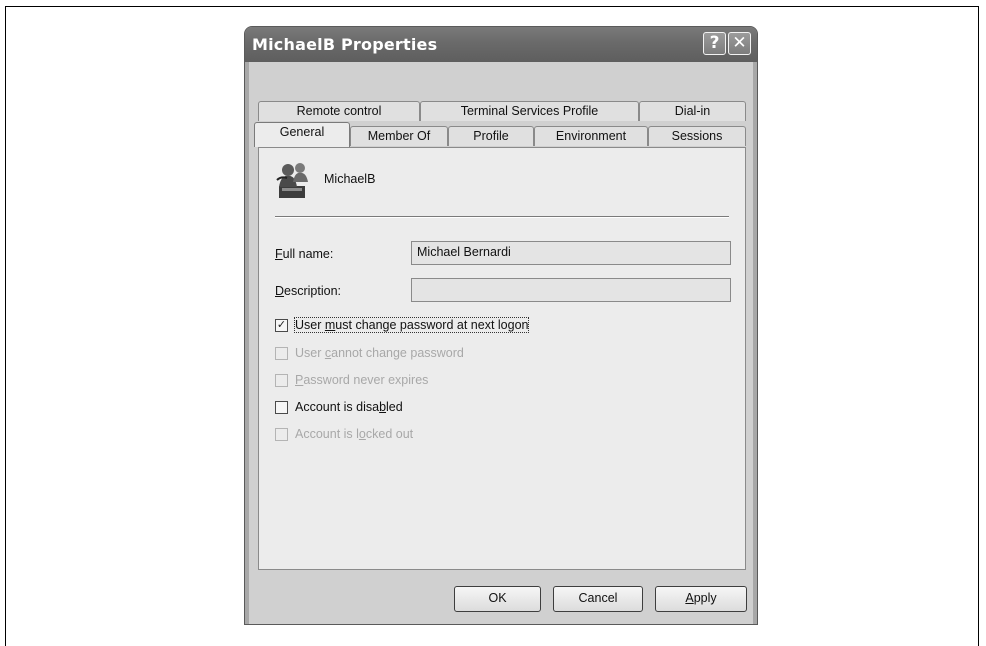 This screenshot has width=986, height=646. Describe the element at coordinates (697, 136) in the screenshot. I see `tab-sessions: Sessions` at that location.